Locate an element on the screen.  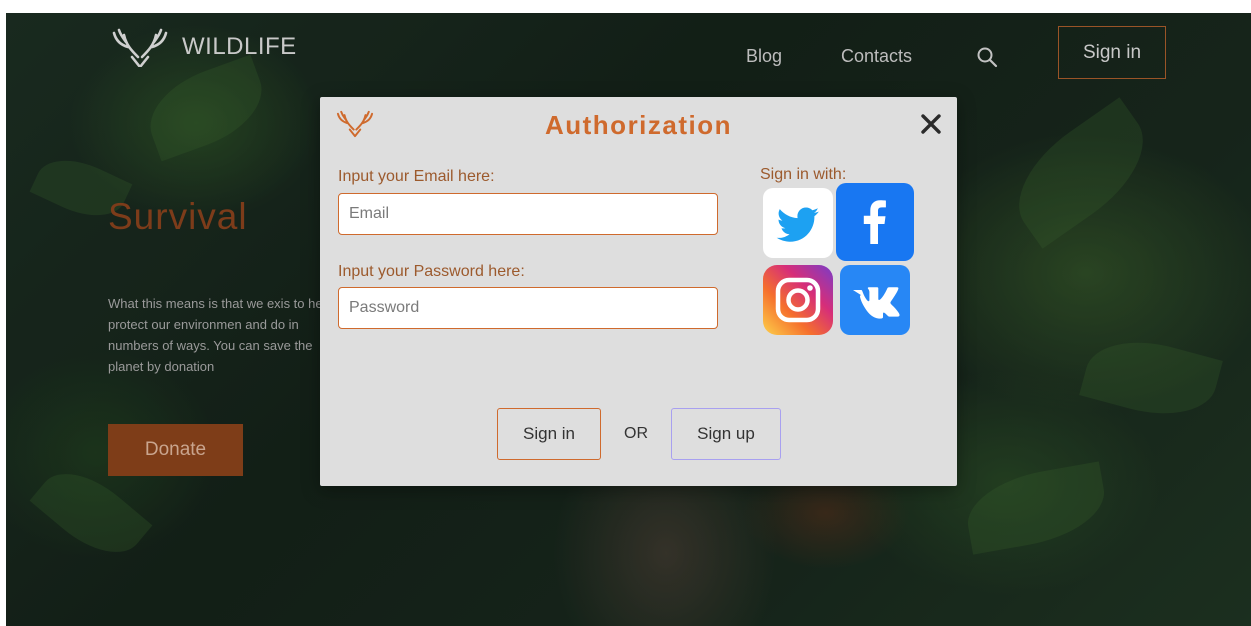
password-input is located at coordinates (528, 308).